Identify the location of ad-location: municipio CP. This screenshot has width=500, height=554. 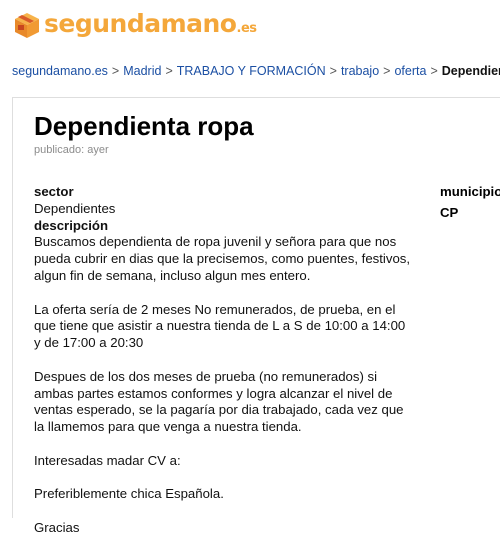
(470, 203).